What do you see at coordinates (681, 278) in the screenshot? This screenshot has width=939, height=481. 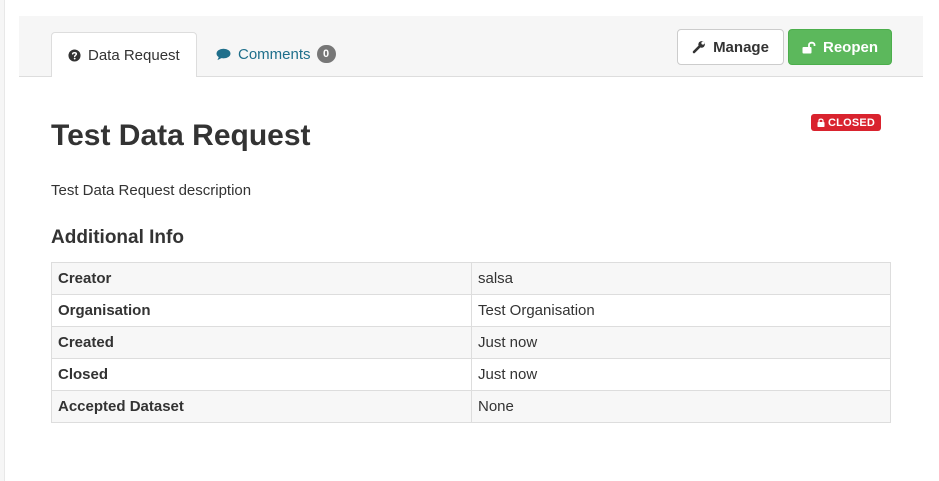 I see `row-value: salsa` at bounding box center [681, 278].